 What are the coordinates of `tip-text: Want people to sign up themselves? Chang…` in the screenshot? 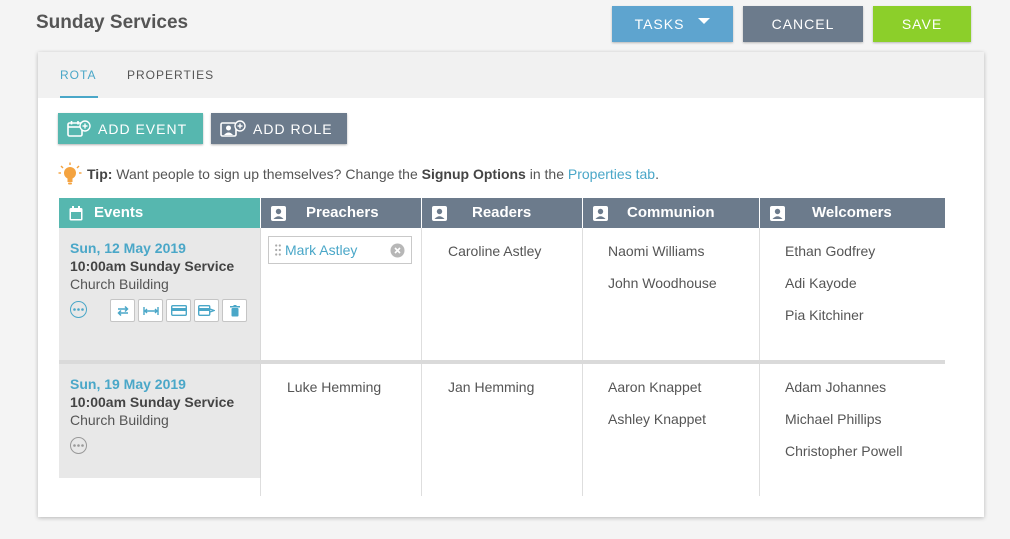 It's located at (267, 174).